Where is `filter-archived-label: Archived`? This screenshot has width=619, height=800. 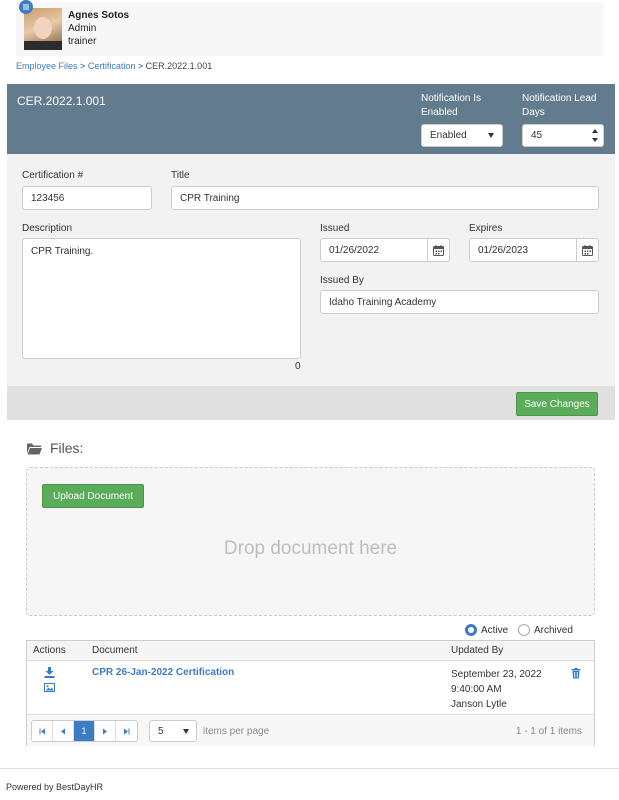 filter-archived-label: Archived is located at coordinates (553, 630).